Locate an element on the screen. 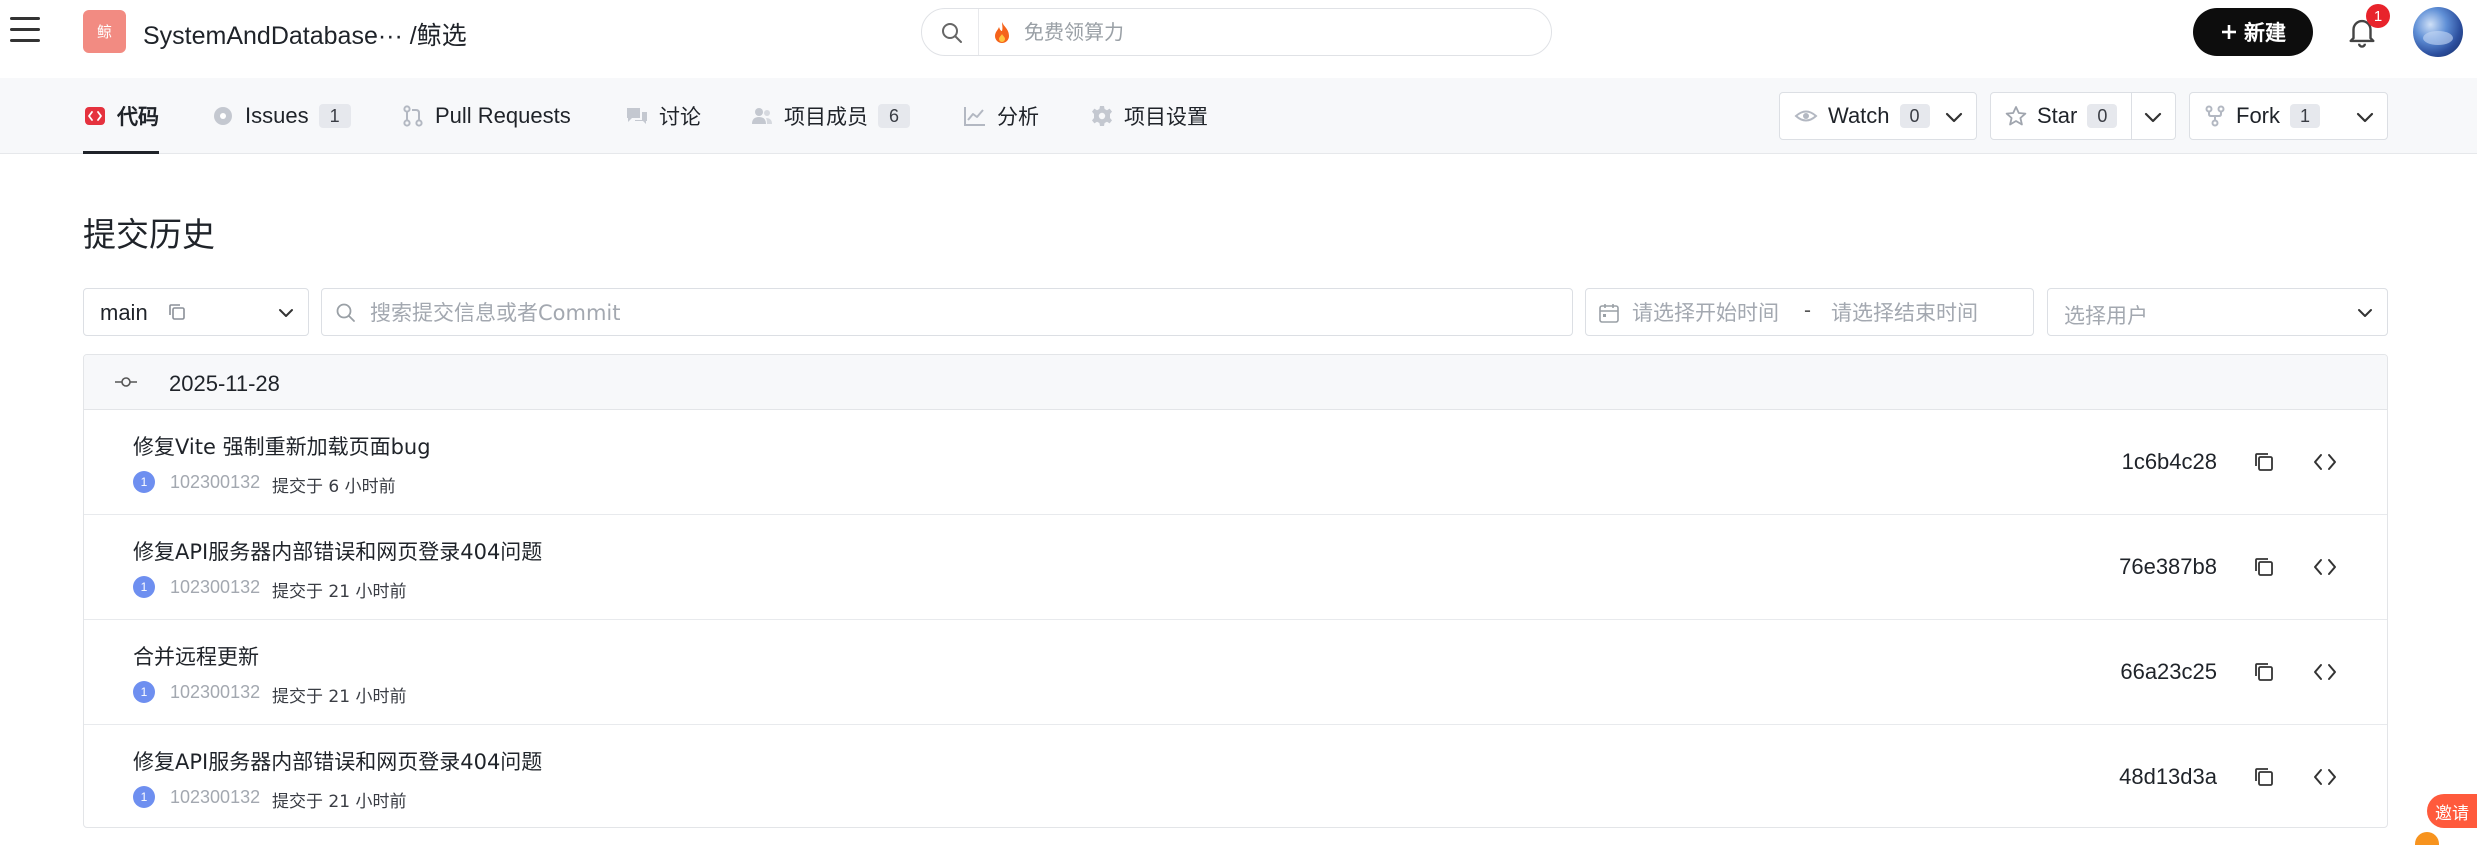  fork-label: Fork is located at coordinates (2258, 115).